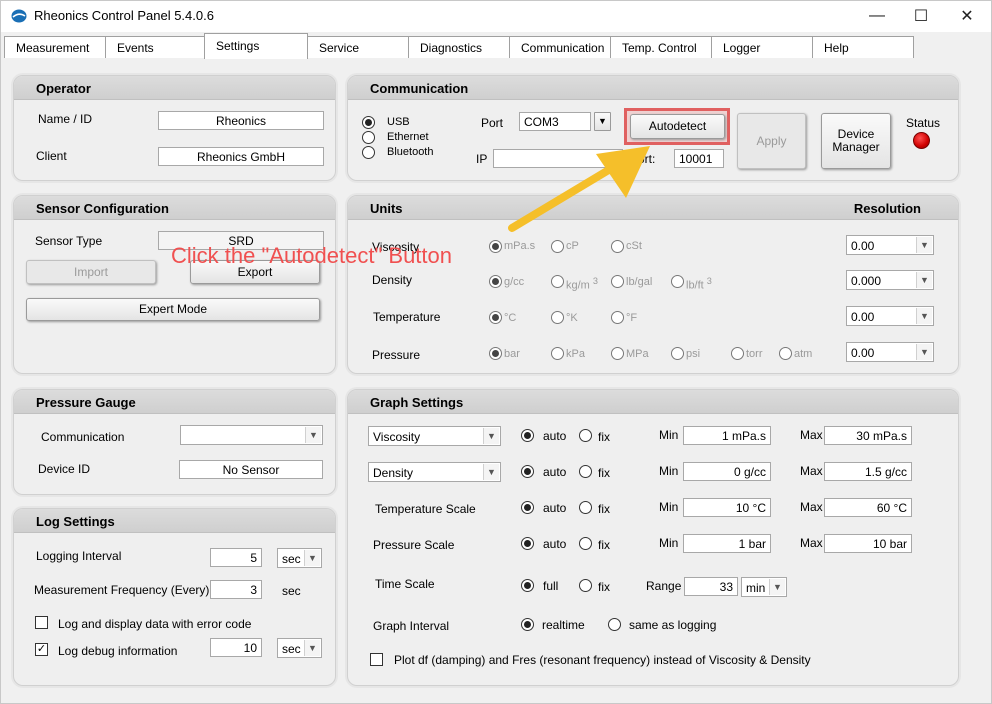 The height and width of the screenshot is (704, 992). What do you see at coordinates (459, 47) in the screenshot?
I see `tab-diagnostics: Diagnostics` at bounding box center [459, 47].